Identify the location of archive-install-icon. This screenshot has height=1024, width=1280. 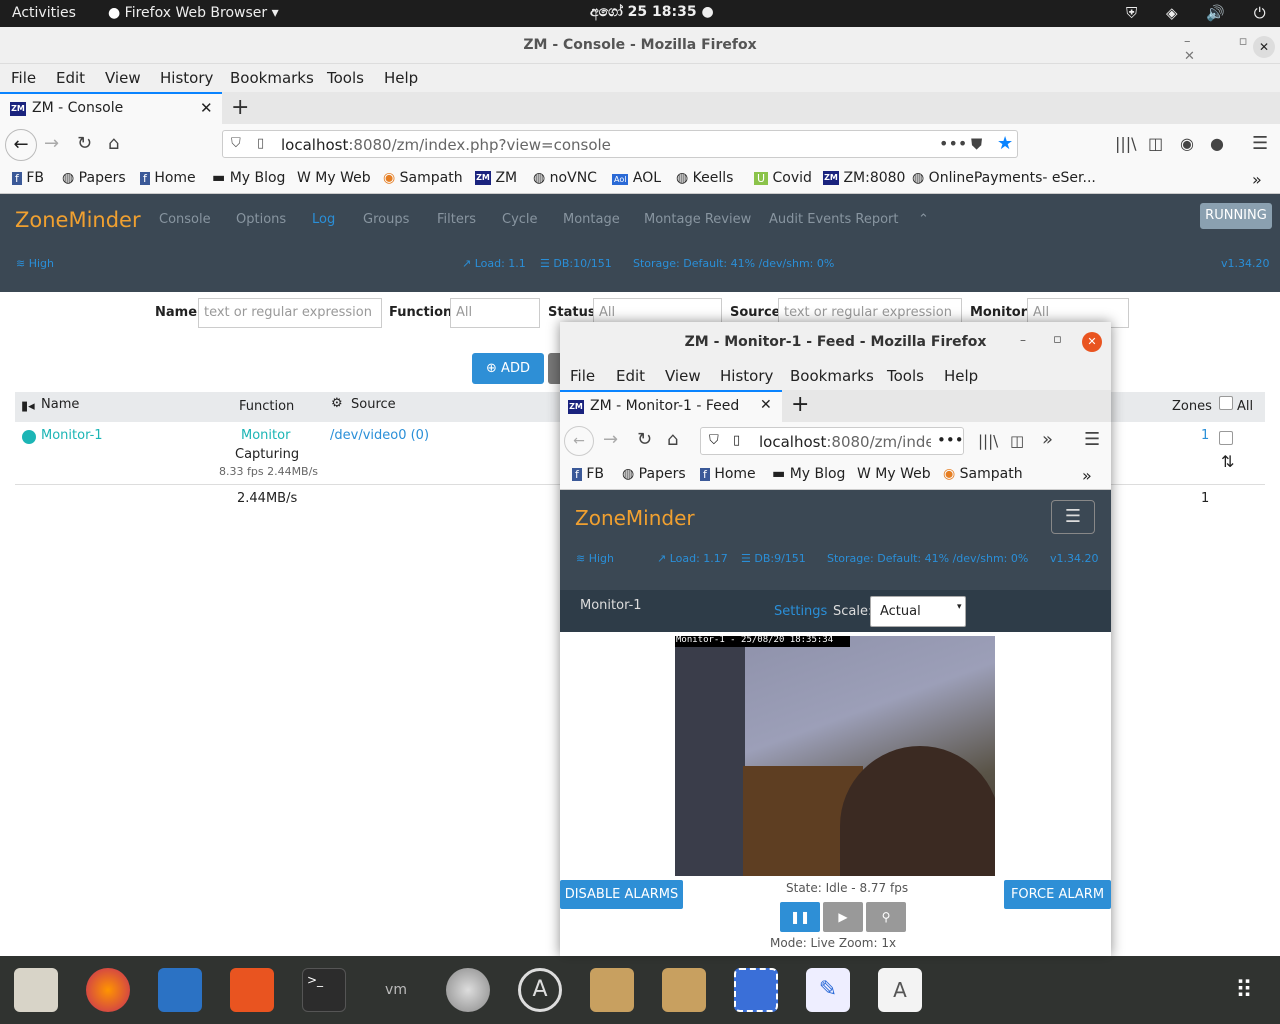
(612, 990).